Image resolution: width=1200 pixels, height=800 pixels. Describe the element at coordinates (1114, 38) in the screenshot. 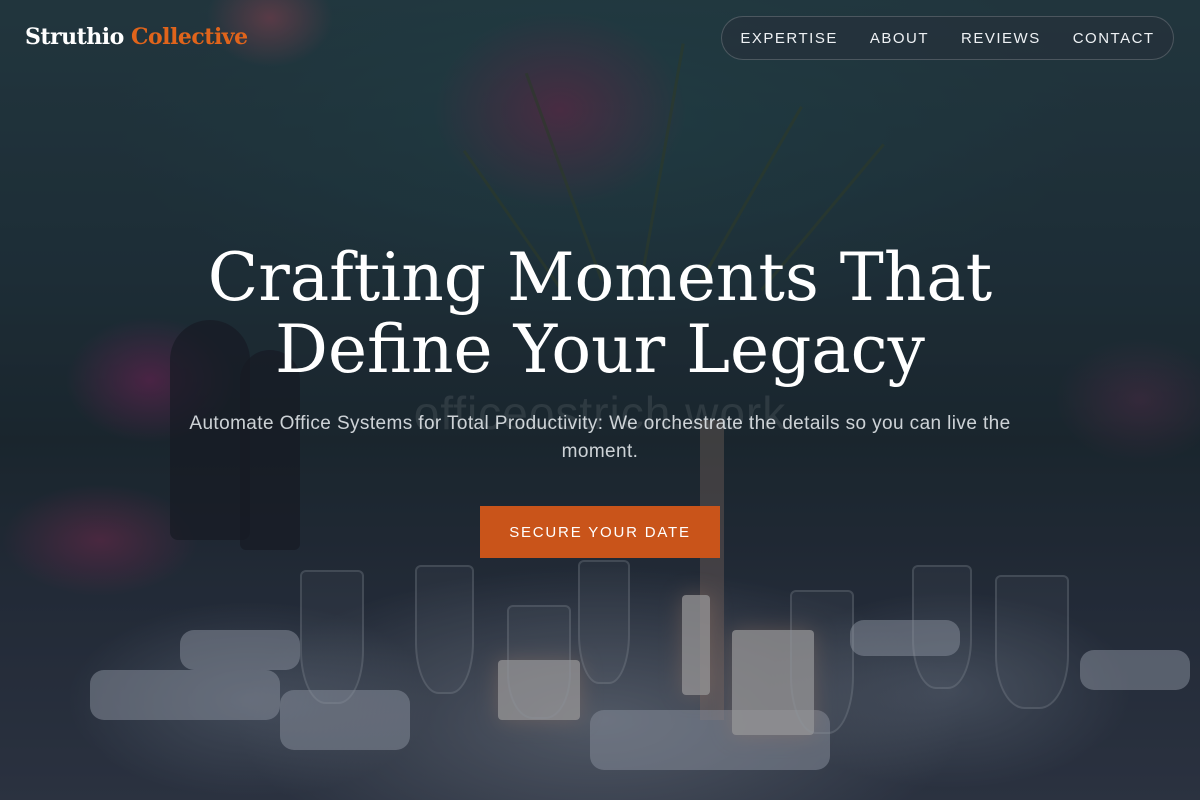

I see `nav-link-contact: CONTACT` at that location.